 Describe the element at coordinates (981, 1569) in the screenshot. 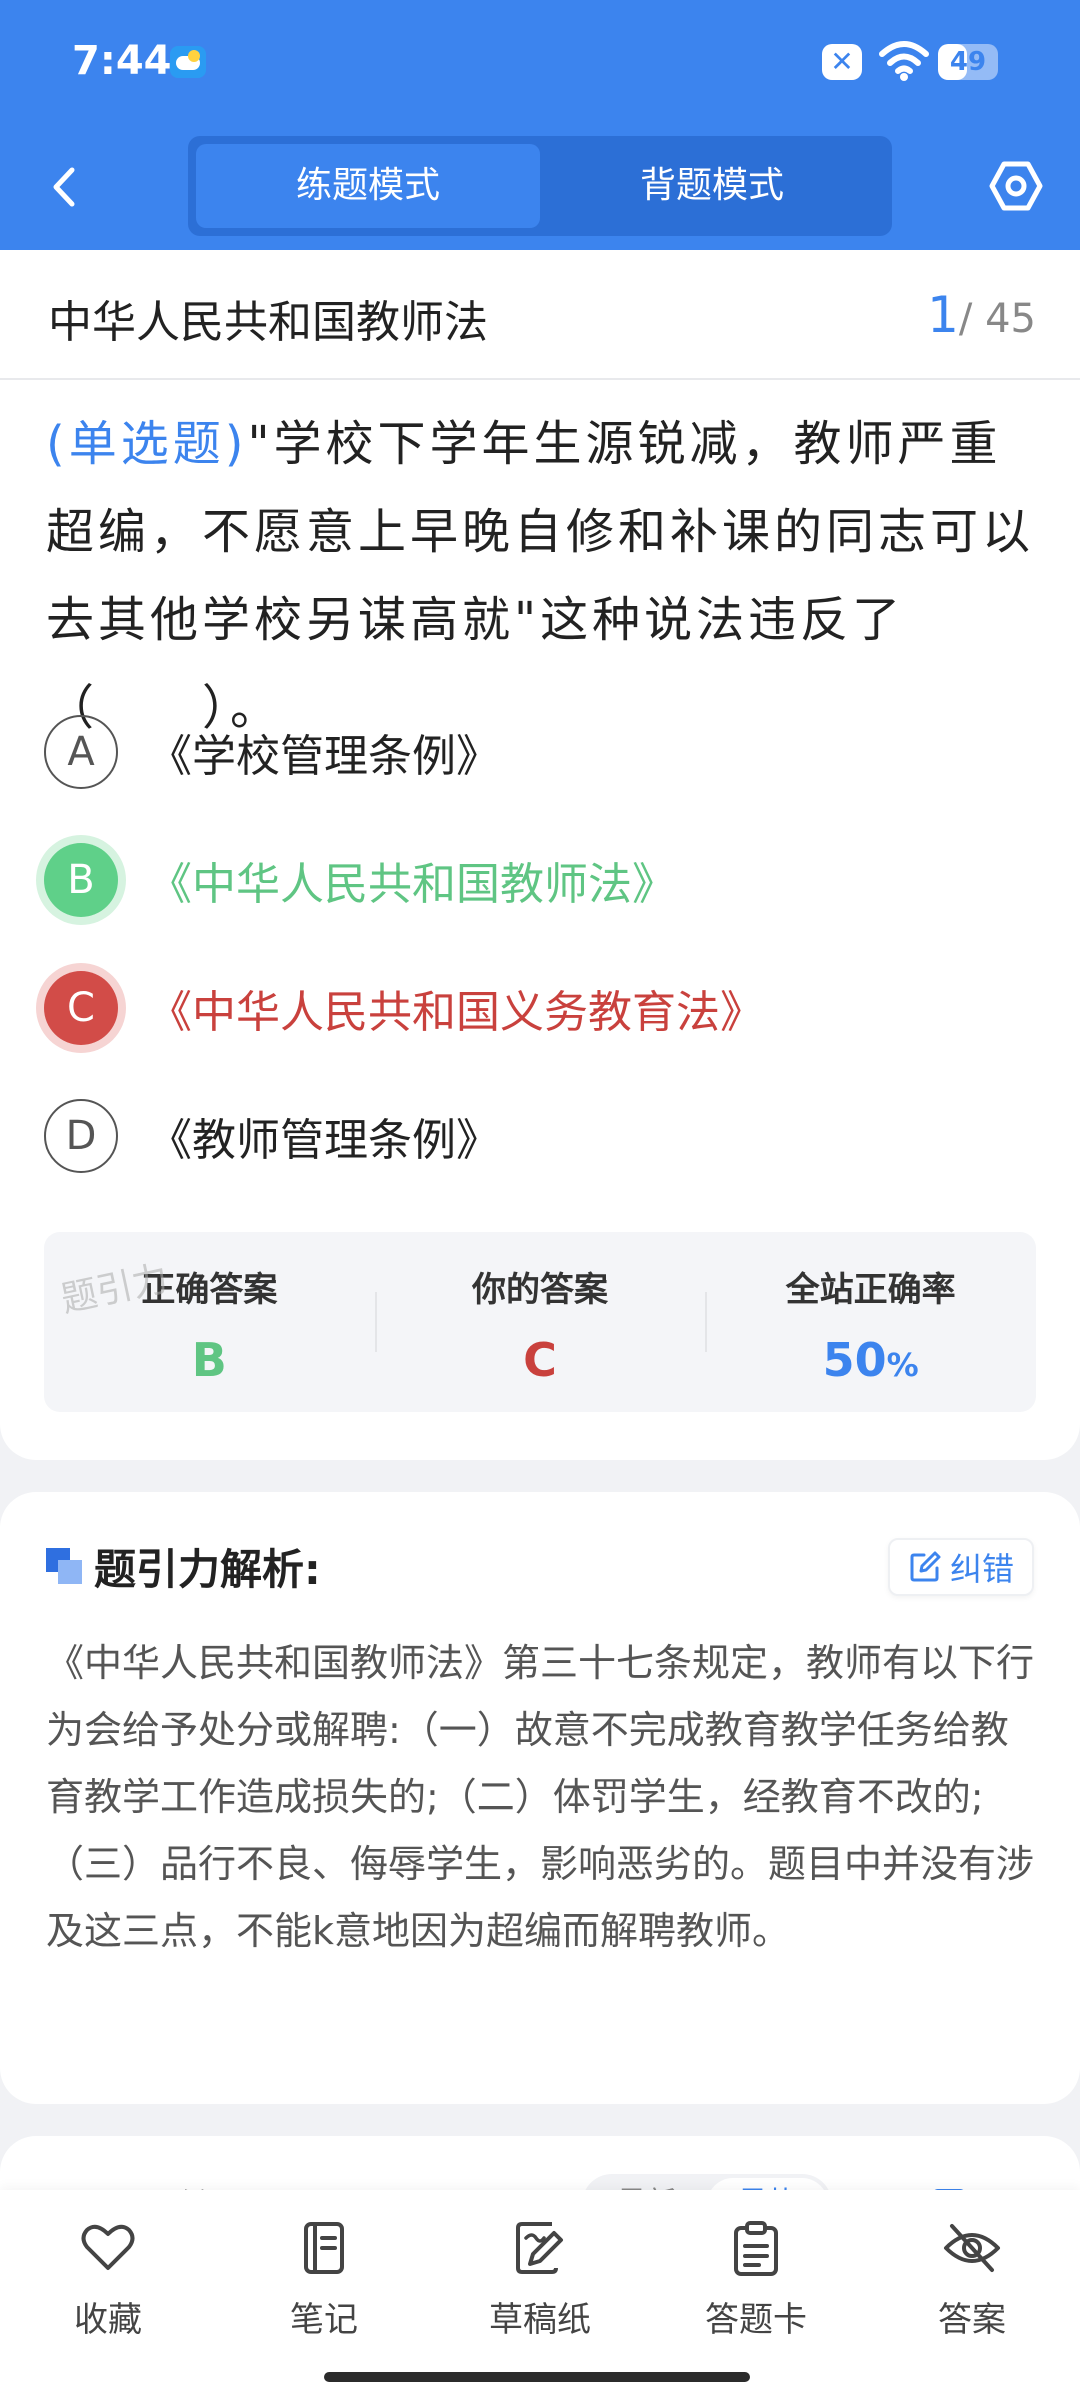

I see `report-error-label: 纠错` at that location.